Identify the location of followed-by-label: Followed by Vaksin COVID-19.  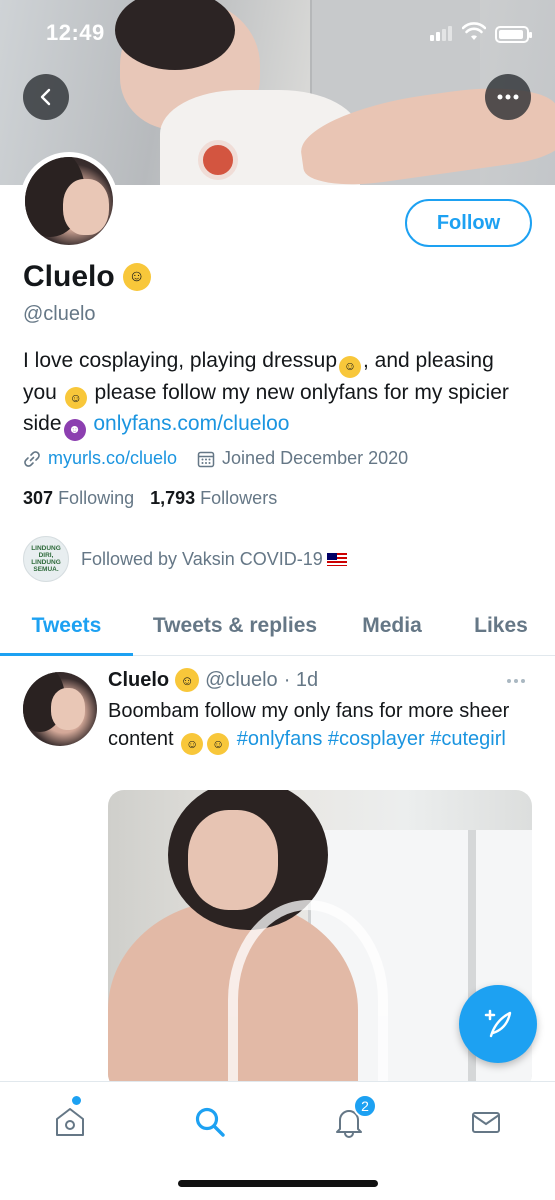
(202, 558).